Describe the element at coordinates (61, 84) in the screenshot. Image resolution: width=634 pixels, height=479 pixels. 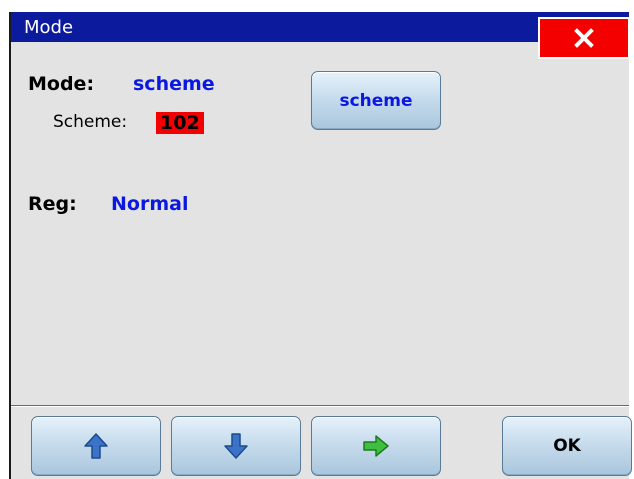
I see `mode-label: Mode:` at that location.